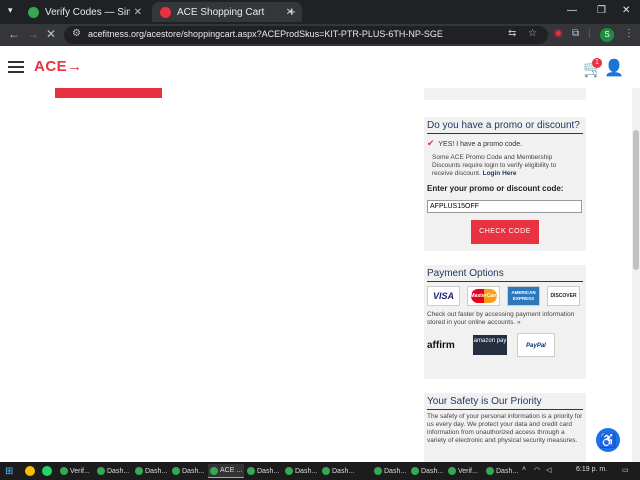  I want to click on simplycodes-favicon-icon, so click(33, 12).